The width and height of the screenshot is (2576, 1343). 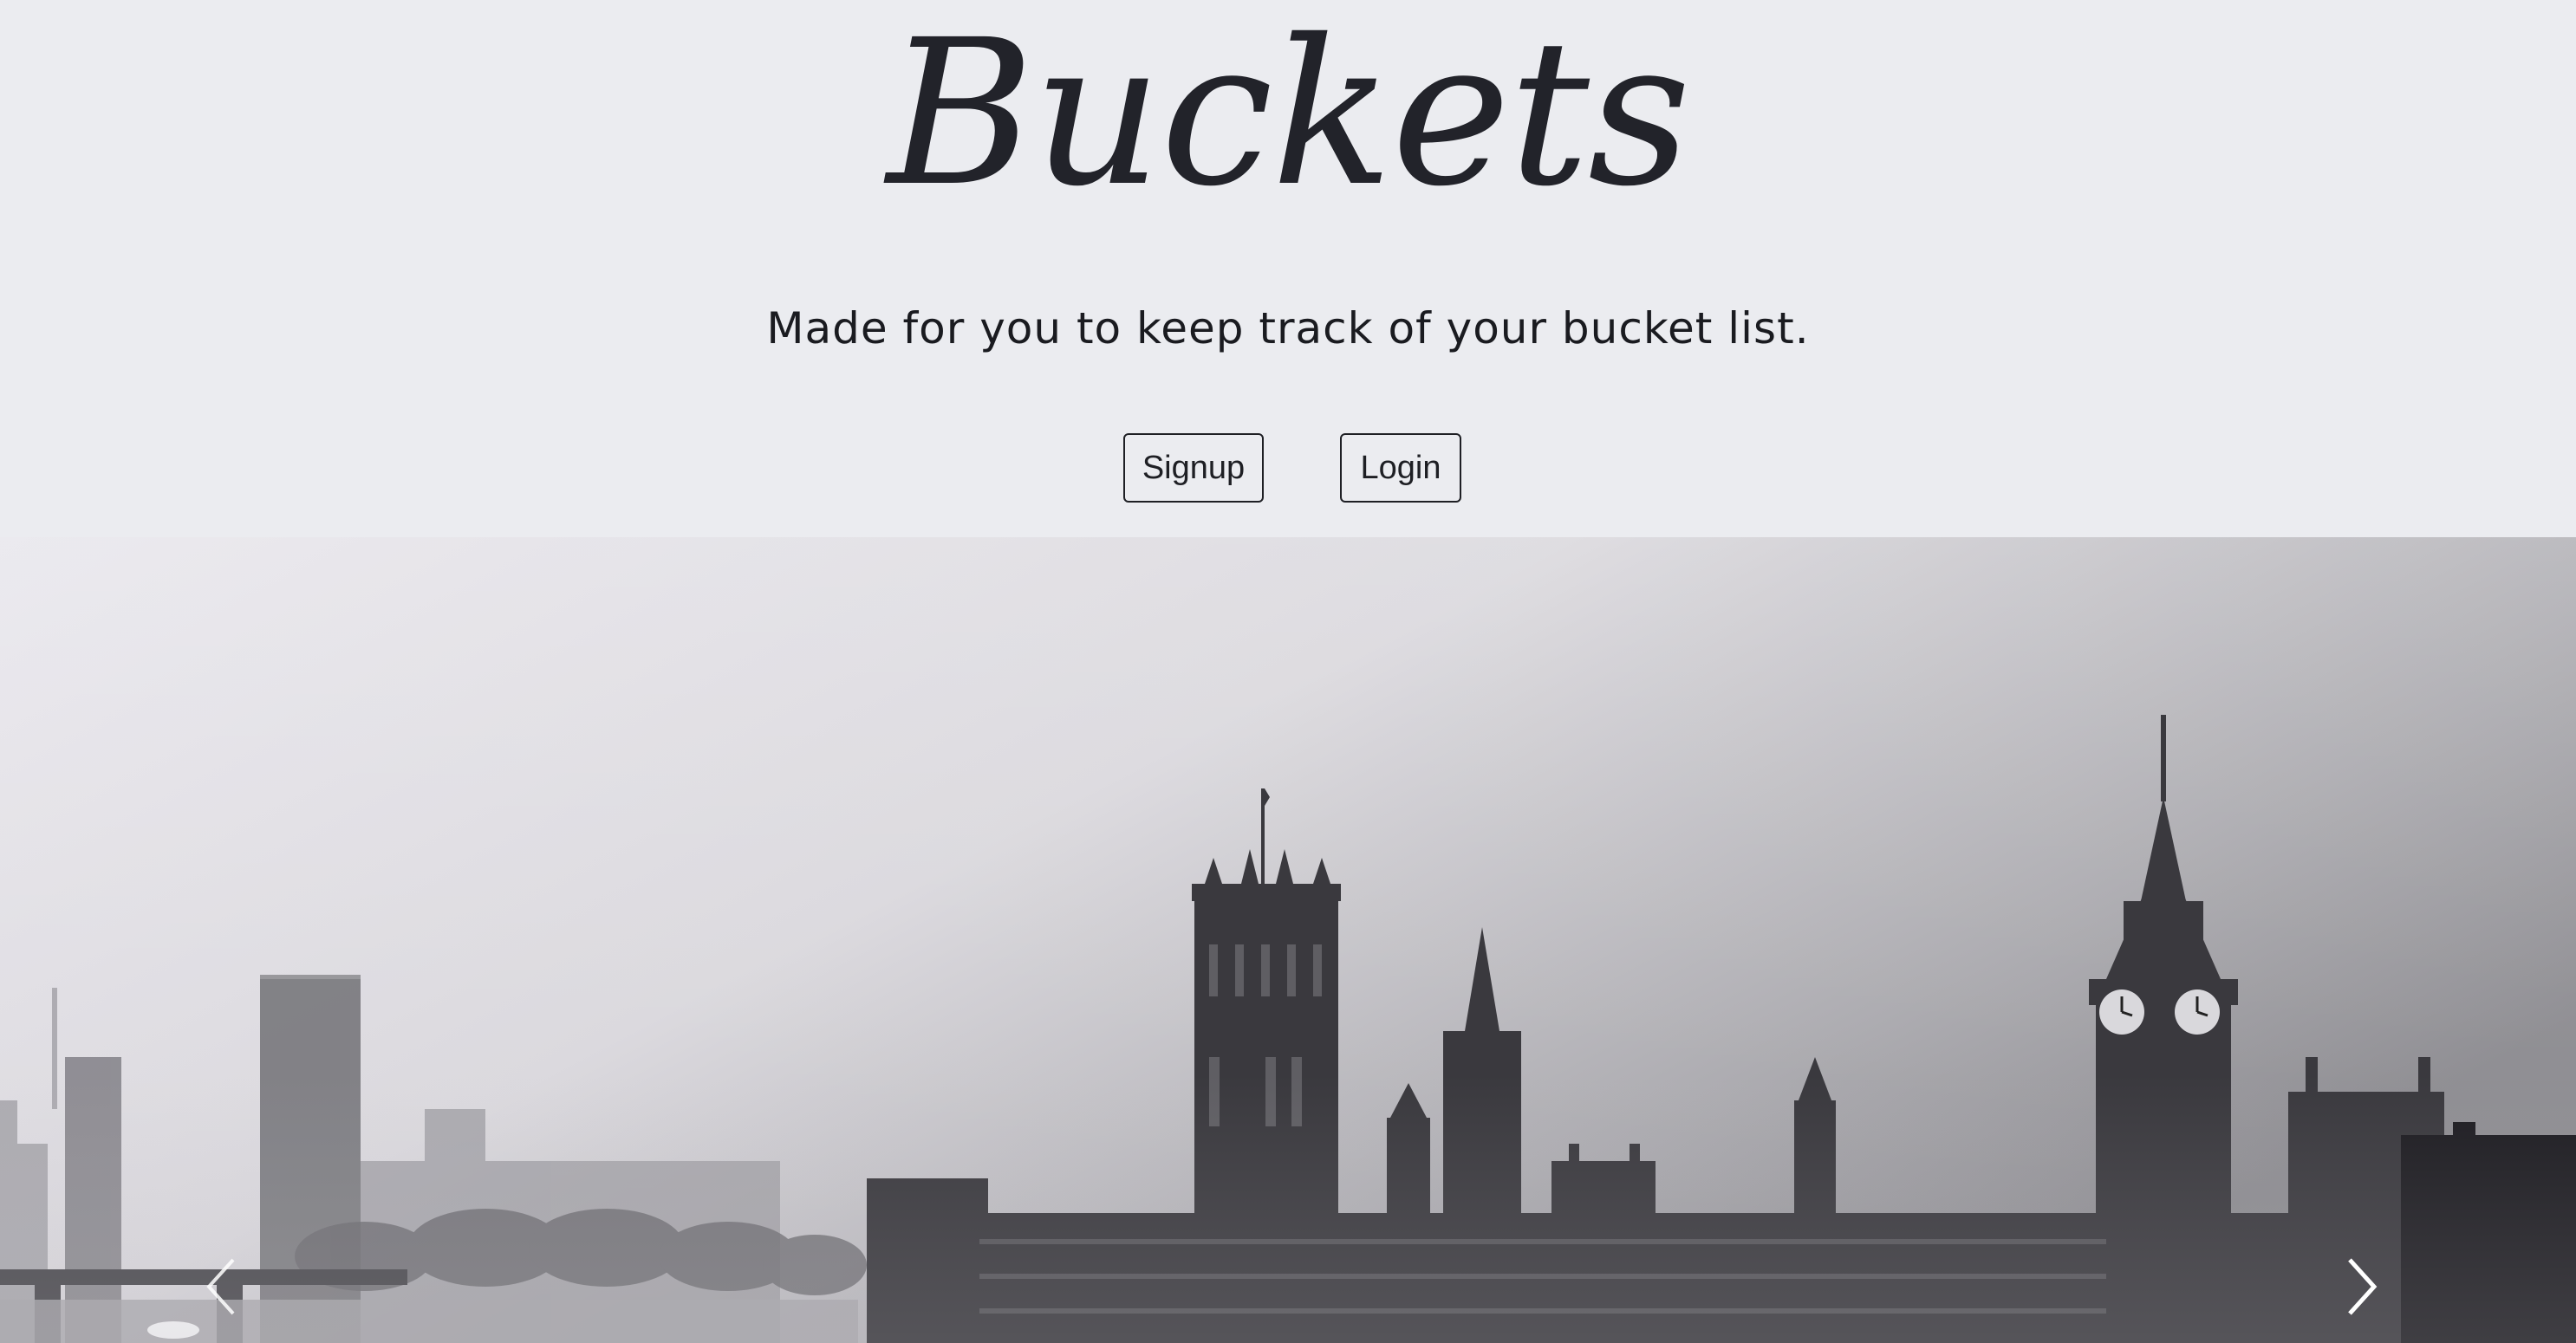 I want to click on carousel-prev-button, so click(x=221, y=1286).